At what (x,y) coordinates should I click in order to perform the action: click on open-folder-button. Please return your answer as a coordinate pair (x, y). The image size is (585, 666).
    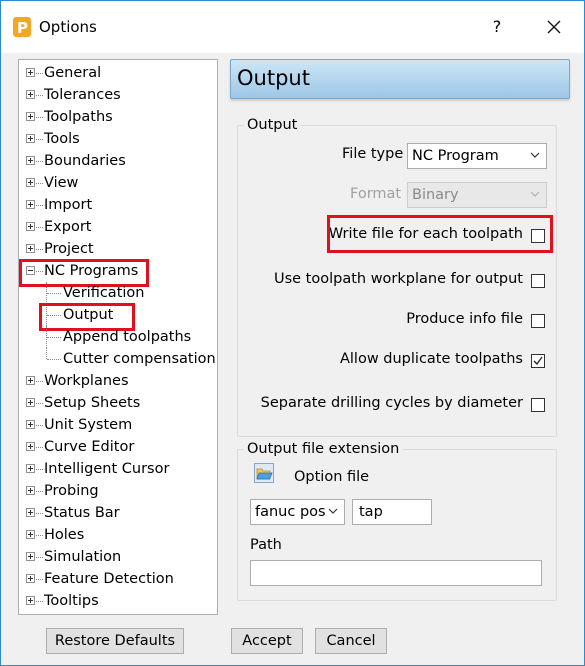
    Looking at the image, I should click on (264, 473).